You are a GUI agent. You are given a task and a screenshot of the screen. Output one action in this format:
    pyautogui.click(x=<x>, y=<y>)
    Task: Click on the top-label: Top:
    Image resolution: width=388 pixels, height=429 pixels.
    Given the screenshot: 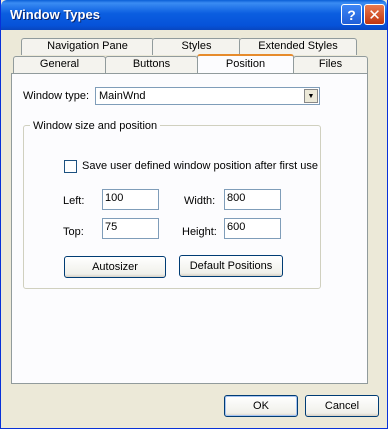 What is the action you would take?
    pyautogui.click(x=73, y=232)
    